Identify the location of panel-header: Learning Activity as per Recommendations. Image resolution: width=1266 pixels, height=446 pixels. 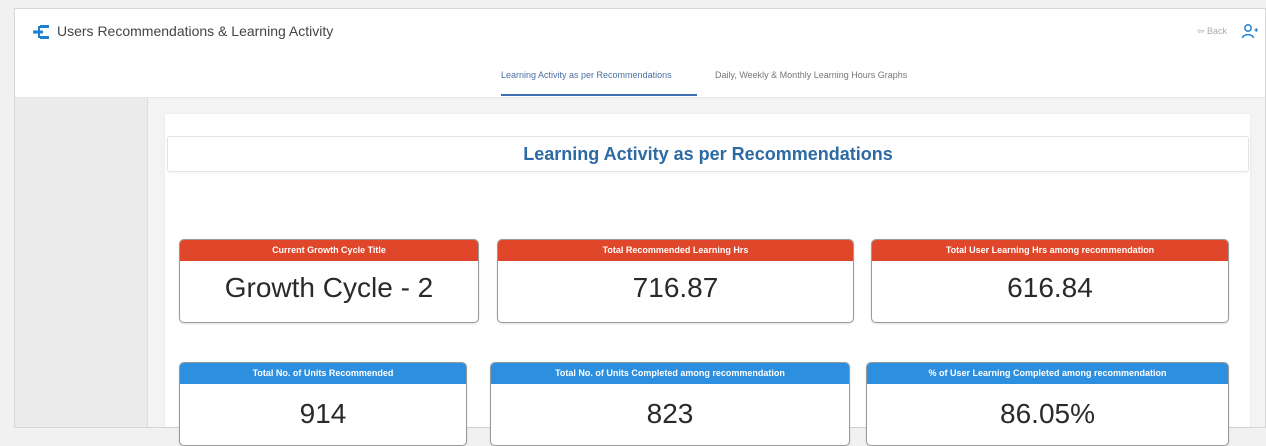
(708, 154).